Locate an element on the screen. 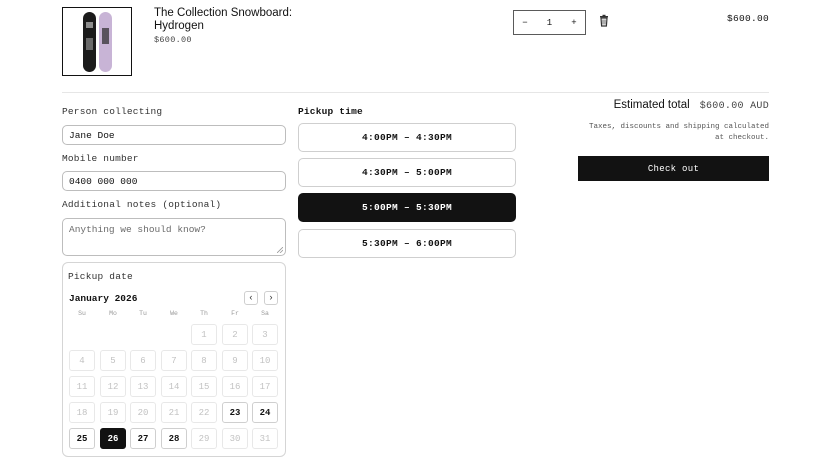 The width and height of the screenshot is (828, 466). calendar-day-3: 3 is located at coordinates (265, 334).